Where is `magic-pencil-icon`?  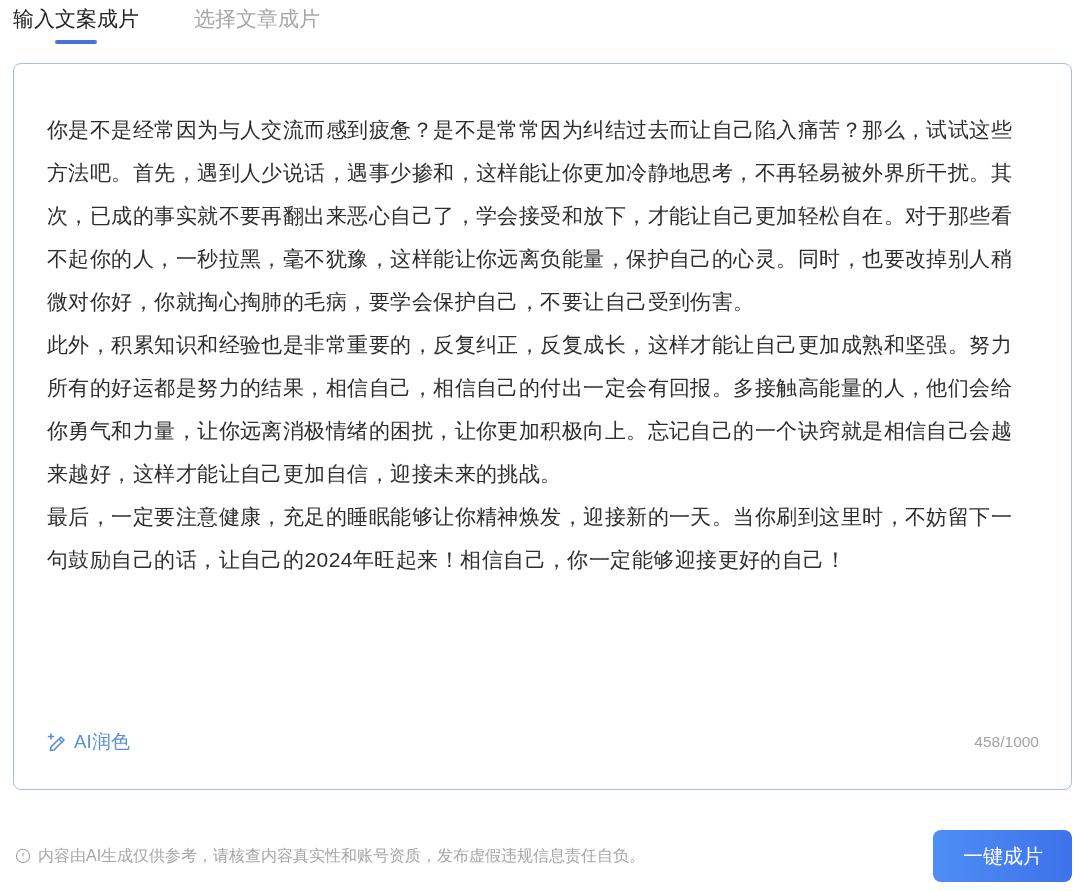
magic-pencil-icon is located at coordinates (56, 742).